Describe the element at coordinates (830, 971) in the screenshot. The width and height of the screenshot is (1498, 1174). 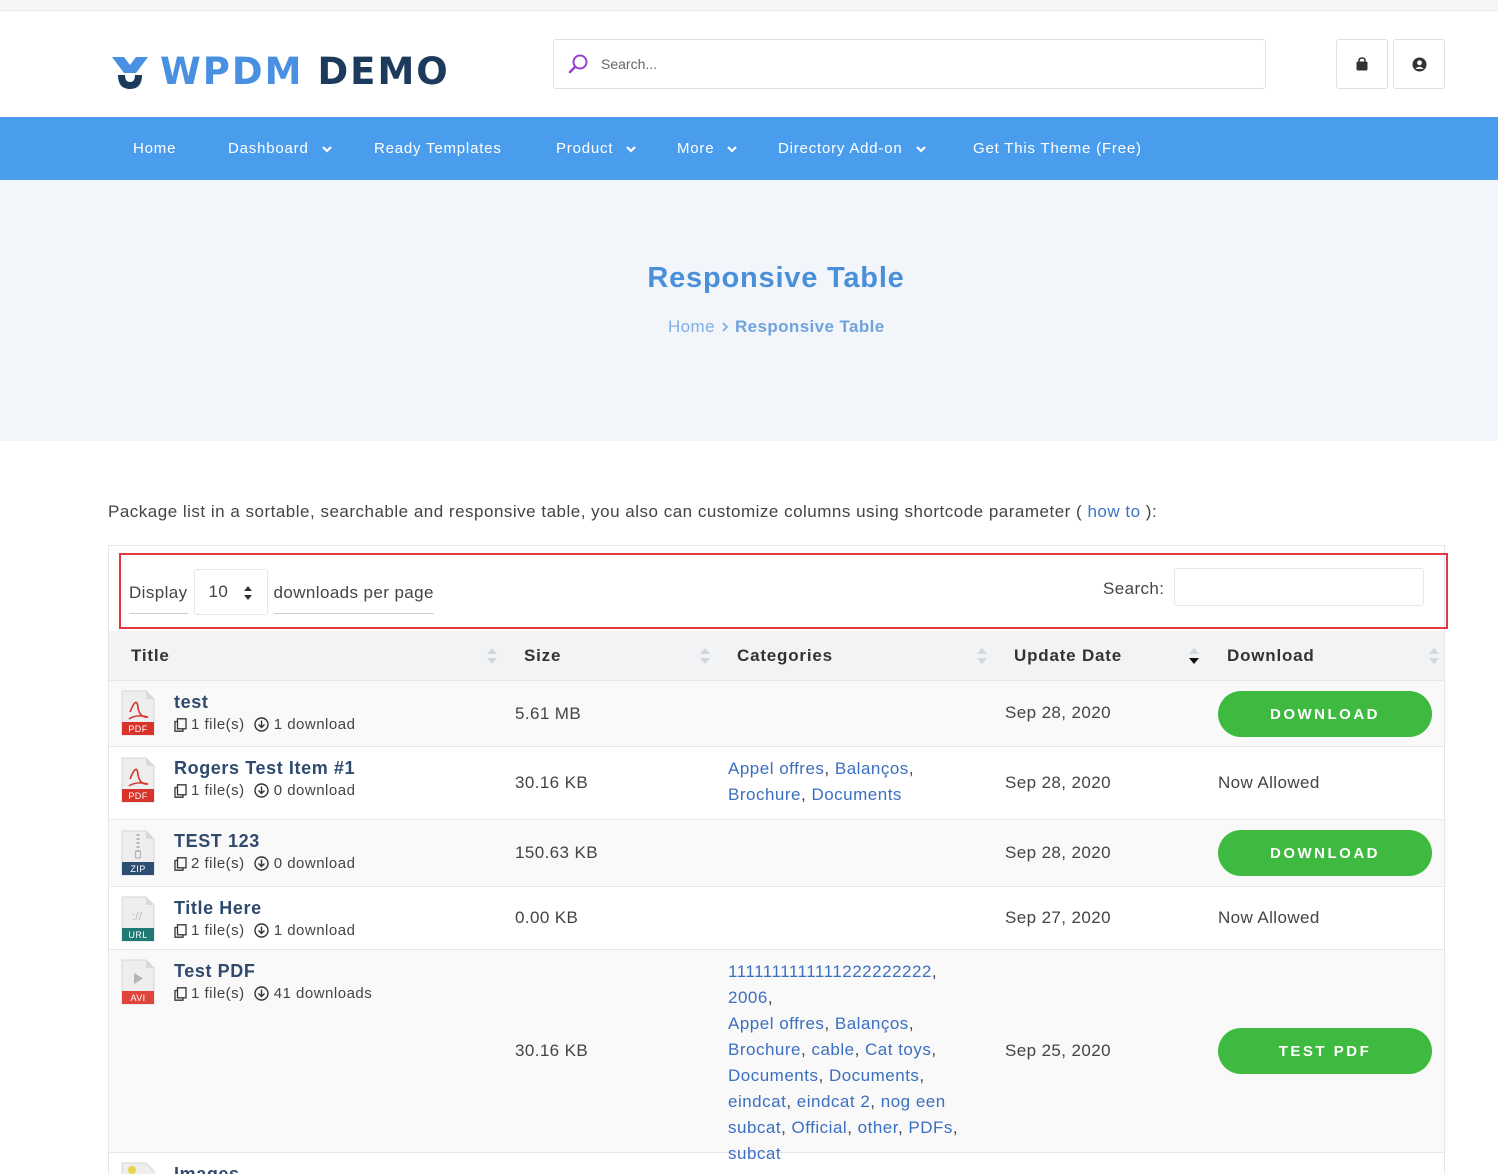
I see `category-link: 1111111111111222222222` at that location.